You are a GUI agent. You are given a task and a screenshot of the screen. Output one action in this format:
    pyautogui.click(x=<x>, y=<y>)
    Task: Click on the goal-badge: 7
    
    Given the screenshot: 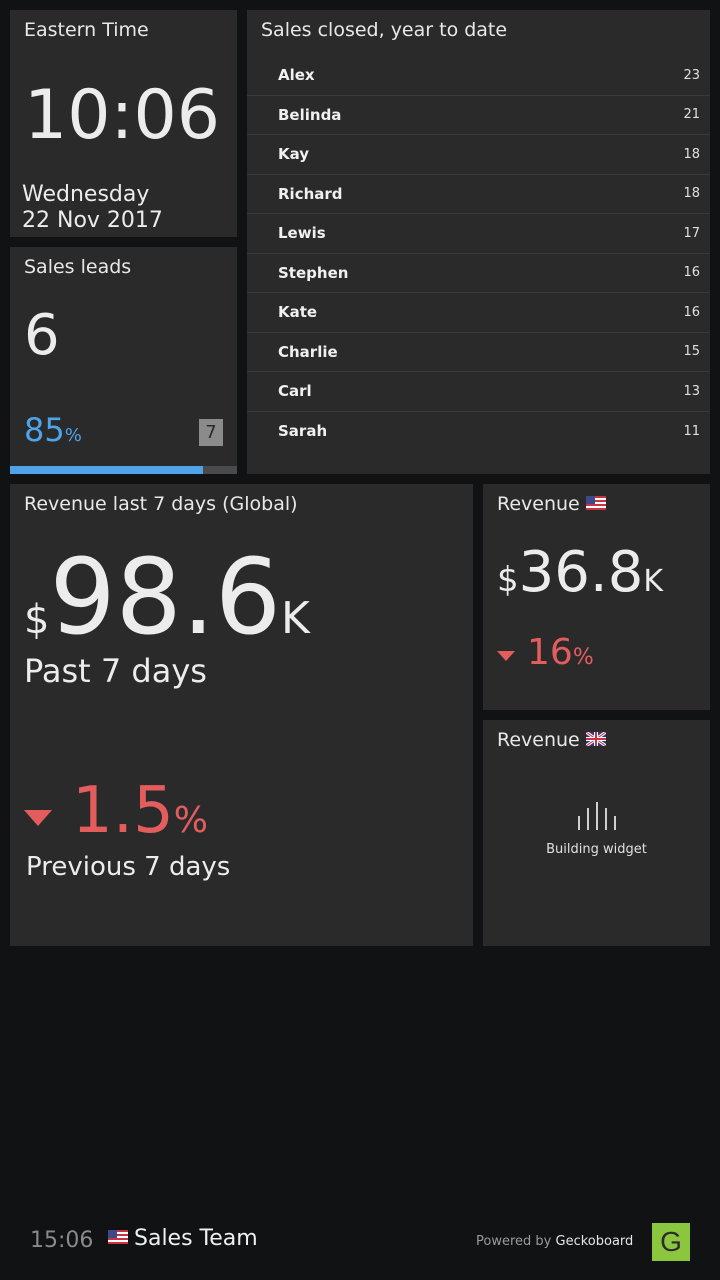 What is the action you would take?
    pyautogui.click(x=211, y=432)
    